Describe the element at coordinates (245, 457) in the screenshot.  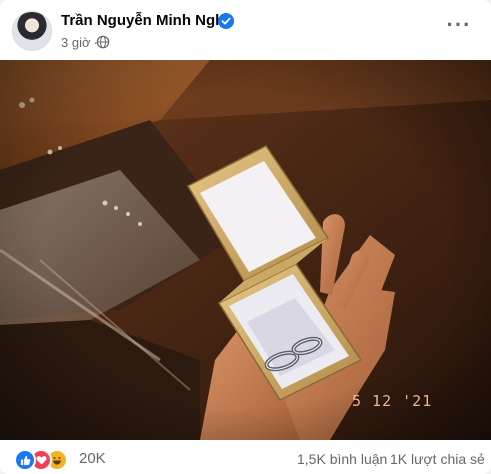
I see `engagement-bar: 20K 1,5K bình luận 1K lượt chia sẻ` at that location.